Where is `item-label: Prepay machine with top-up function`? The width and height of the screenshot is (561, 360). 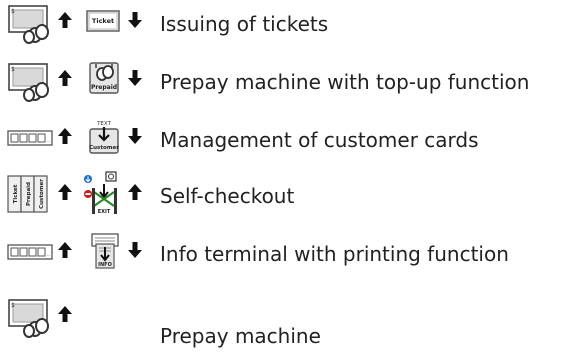 item-label: Prepay machine with top-up function is located at coordinates (345, 82).